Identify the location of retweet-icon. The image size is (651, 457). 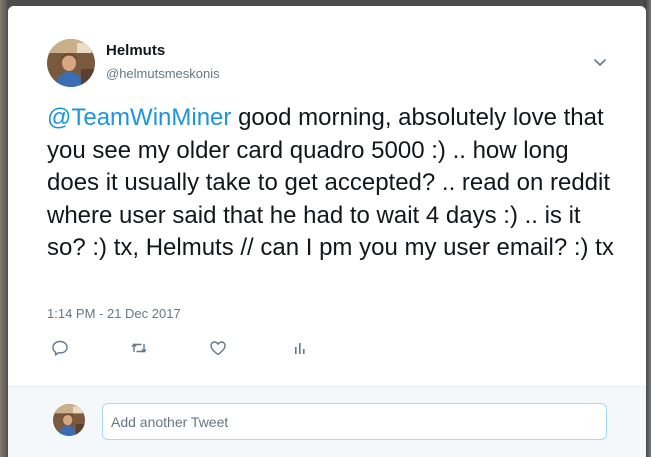
(139, 348).